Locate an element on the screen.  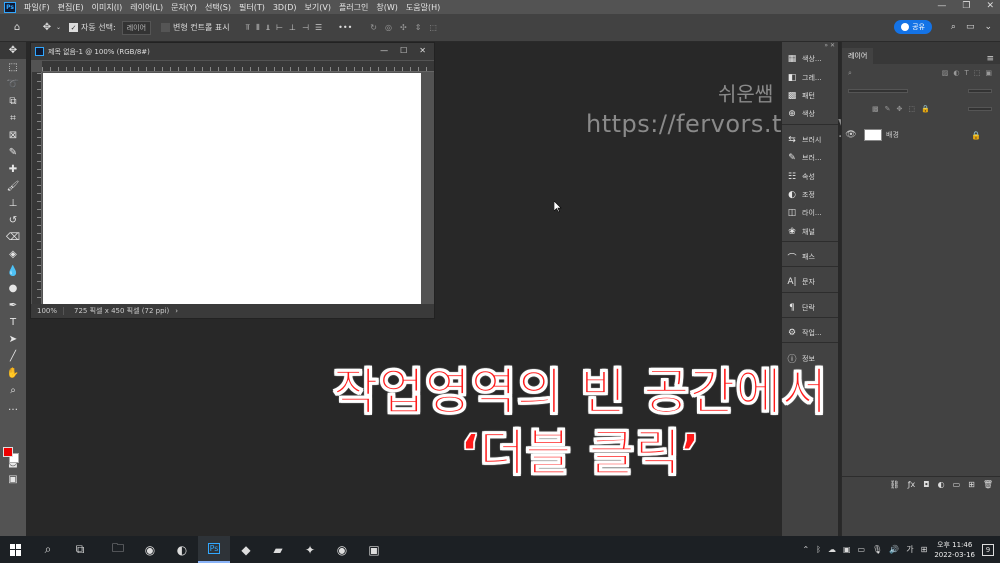
new-adjustment-icon: ◐ is located at coordinates (941, 484).